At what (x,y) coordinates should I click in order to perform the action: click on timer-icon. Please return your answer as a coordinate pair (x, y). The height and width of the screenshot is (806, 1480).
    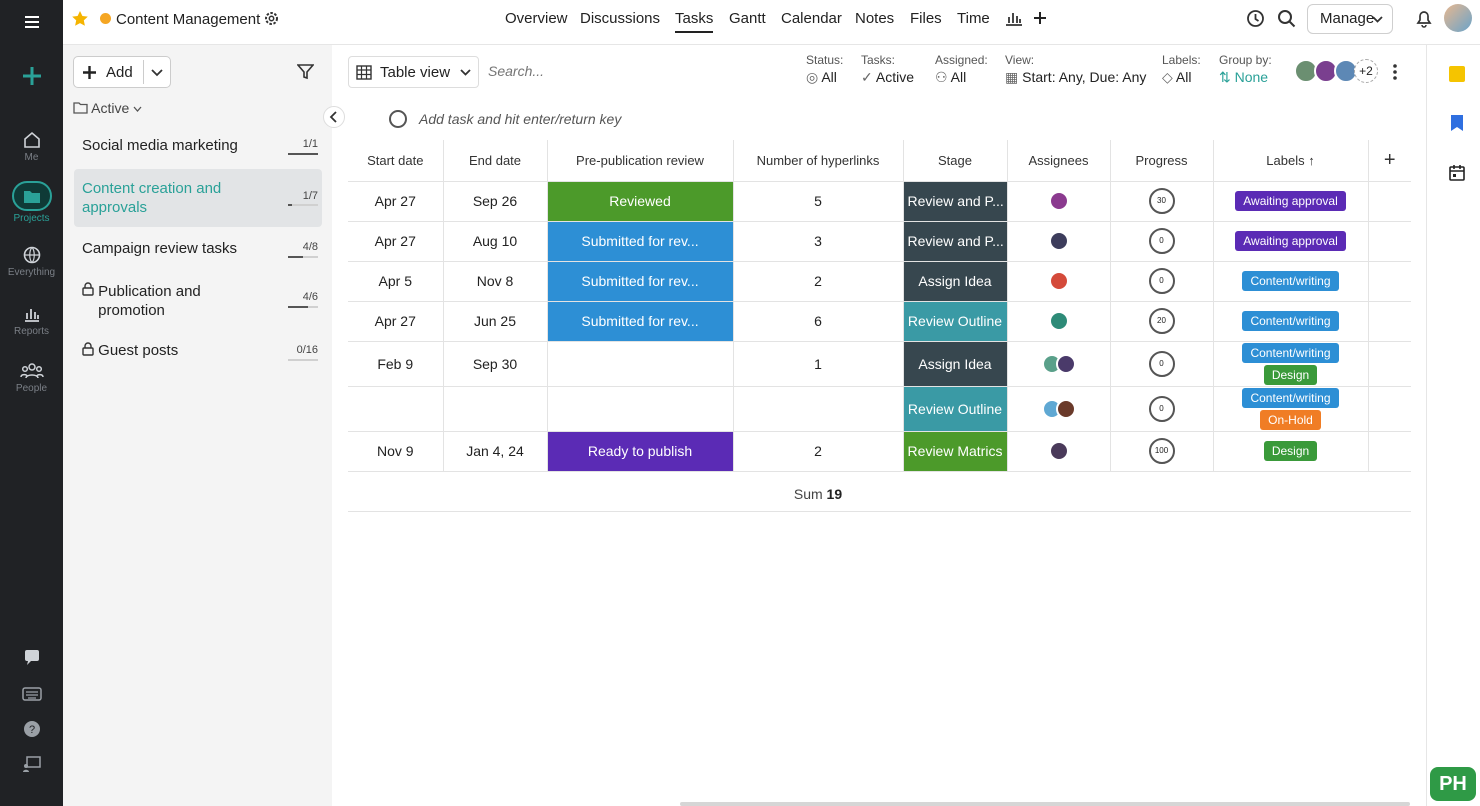
    Looking at the image, I should click on (1255, 18).